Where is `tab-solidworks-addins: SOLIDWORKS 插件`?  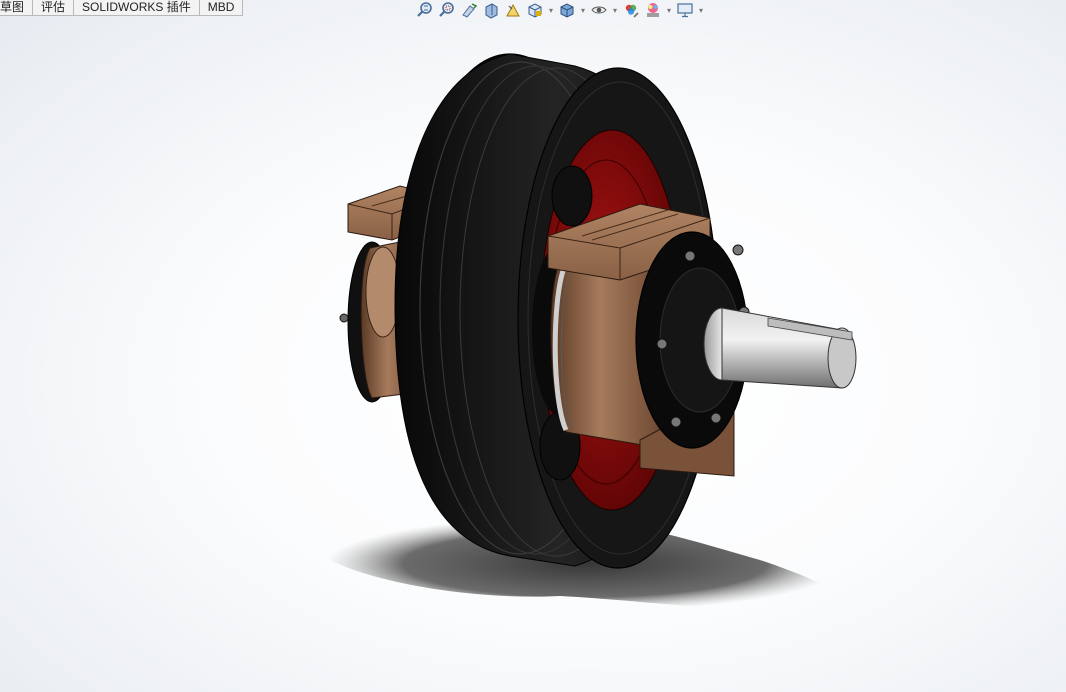 tab-solidworks-addins: SOLIDWORKS 插件 is located at coordinates (137, 7).